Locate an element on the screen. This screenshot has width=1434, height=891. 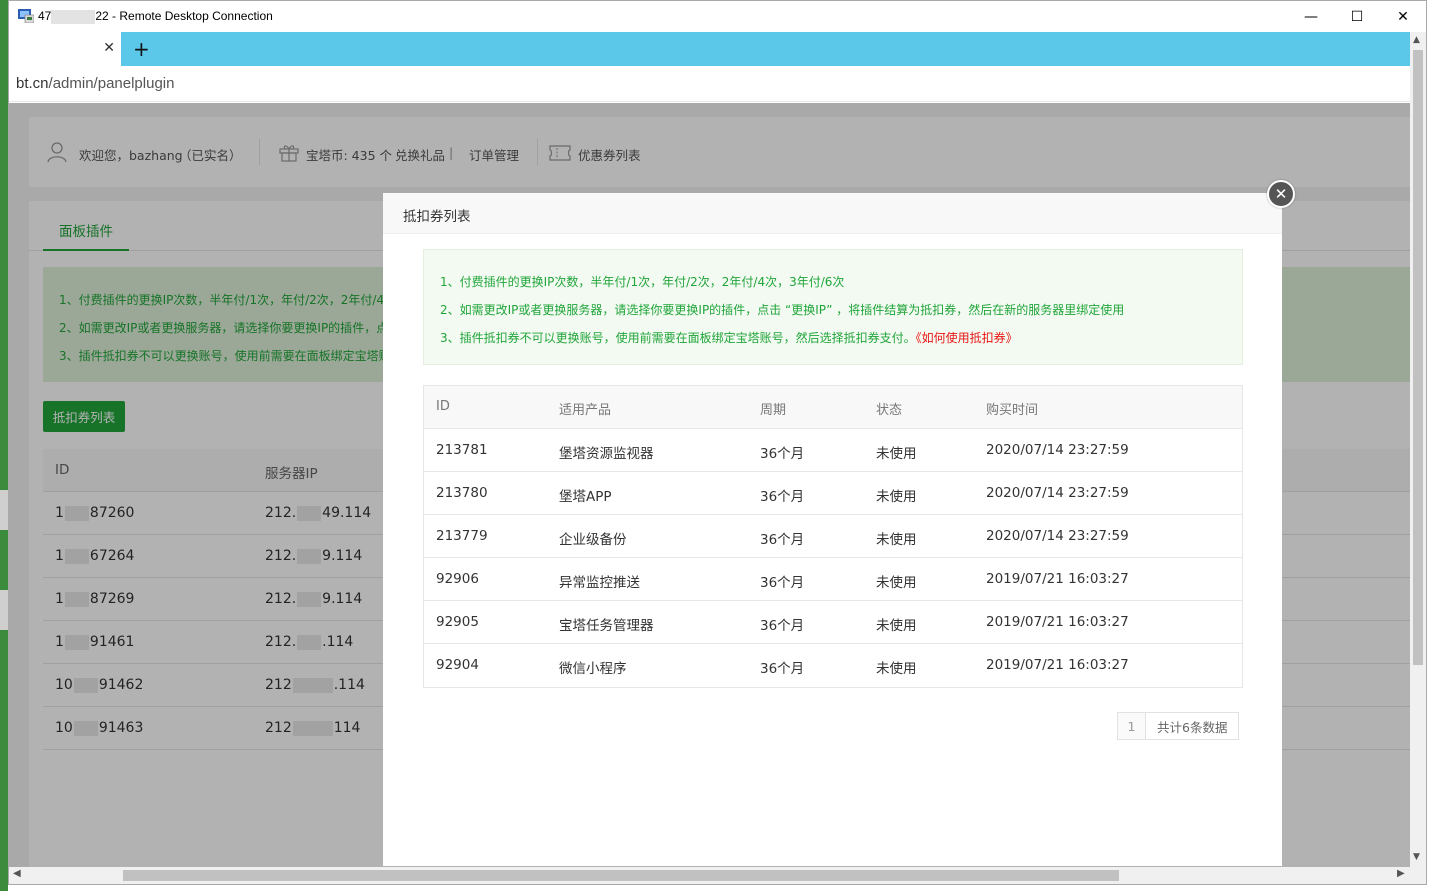
maximize-button: ☐ is located at coordinates (1357, 16).